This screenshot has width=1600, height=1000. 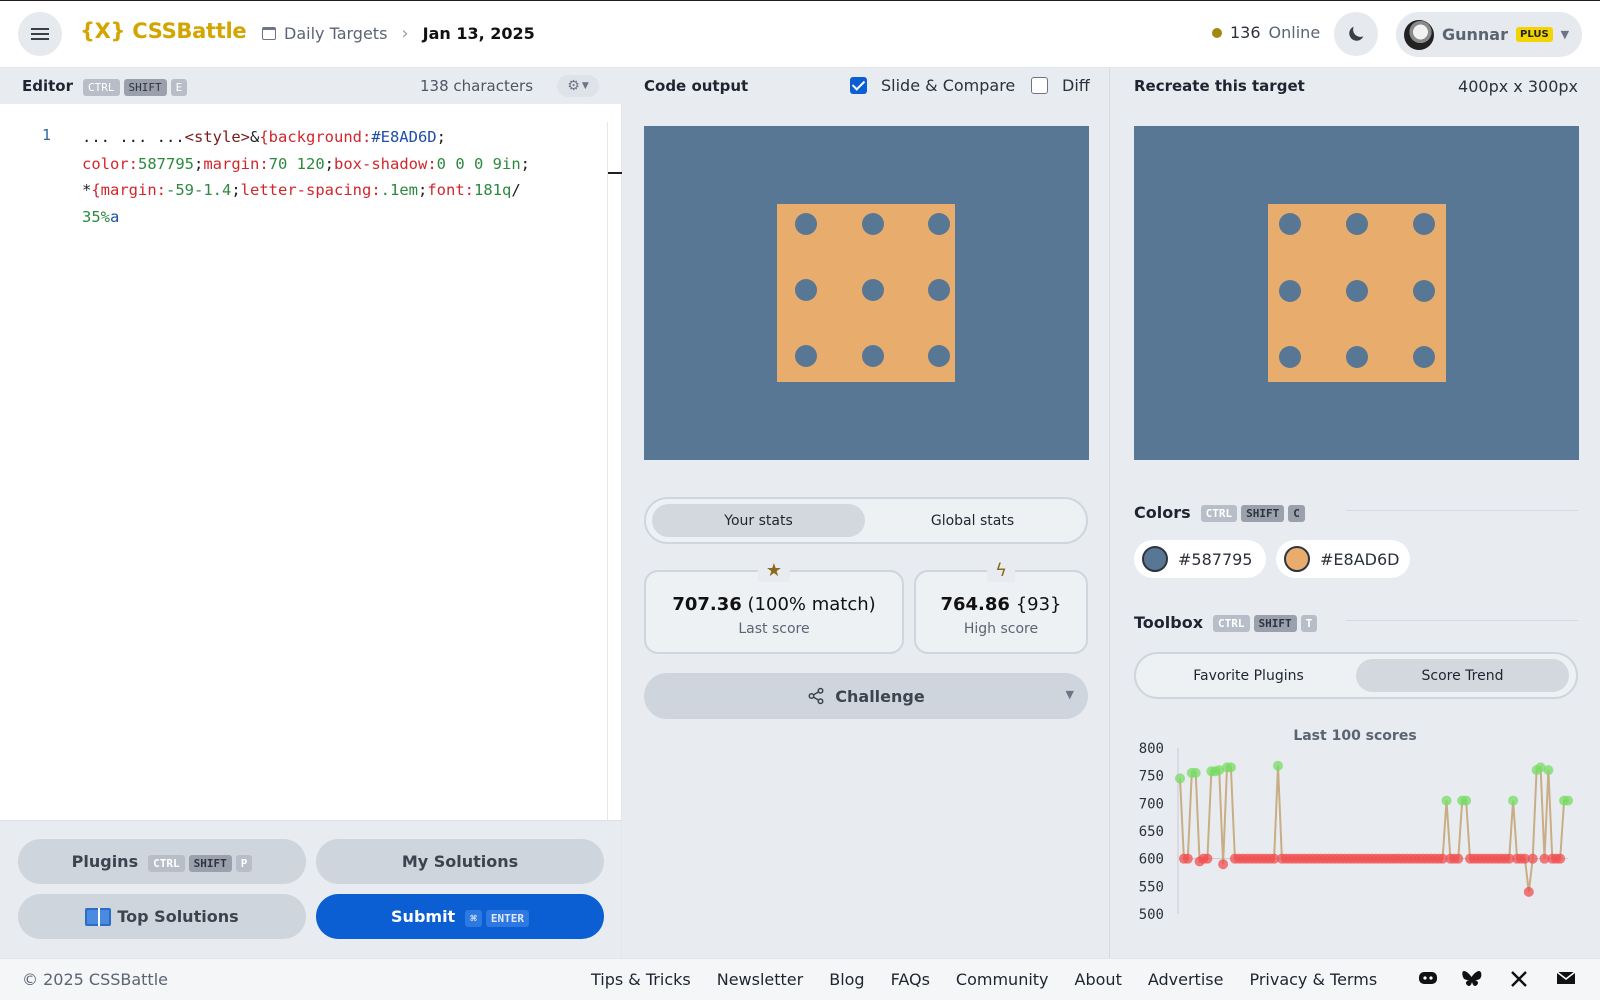 What do you see at coordinates (1151, 777) in the screenshot?
I see `y-tick-label: 750` at bounding box center [1151, 777].